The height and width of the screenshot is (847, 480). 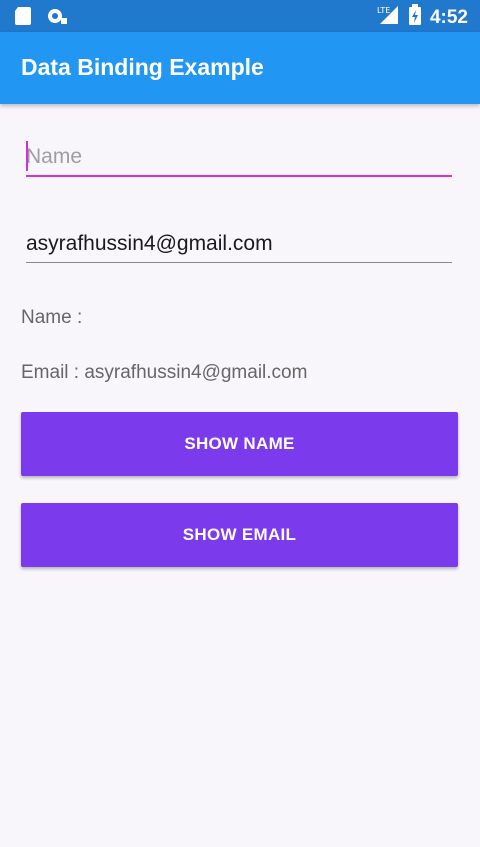 What do you see at coordinates (239, 176) in the screenshot?
I see `name-input-underline` at bounding box center [239, 176].